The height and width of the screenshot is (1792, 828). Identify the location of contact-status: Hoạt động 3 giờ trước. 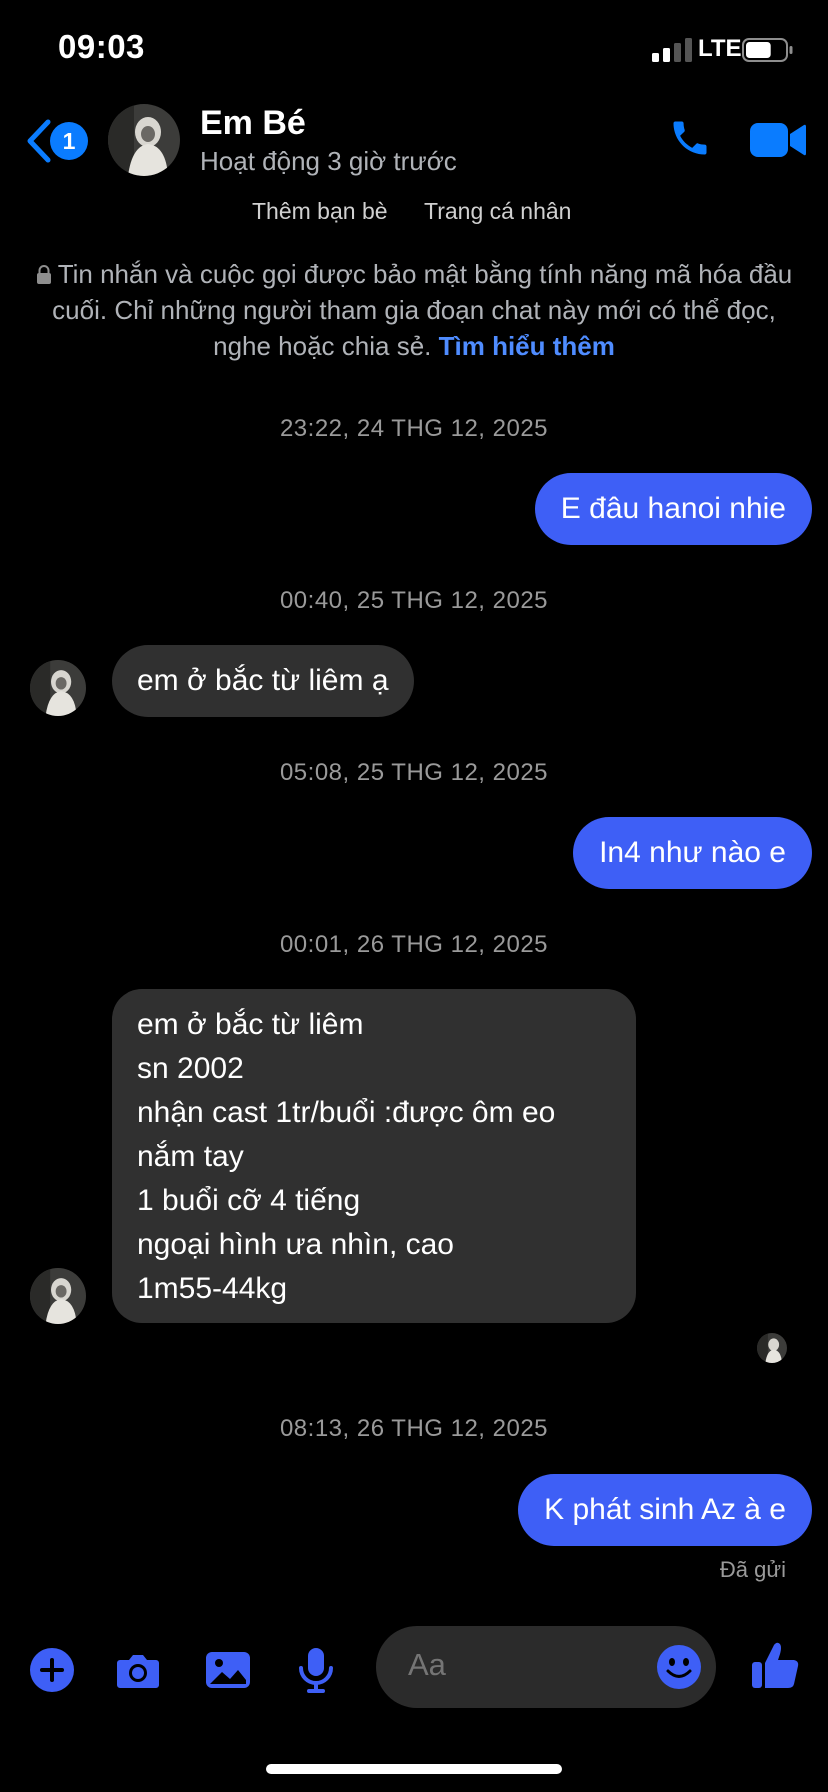
(328, 161).